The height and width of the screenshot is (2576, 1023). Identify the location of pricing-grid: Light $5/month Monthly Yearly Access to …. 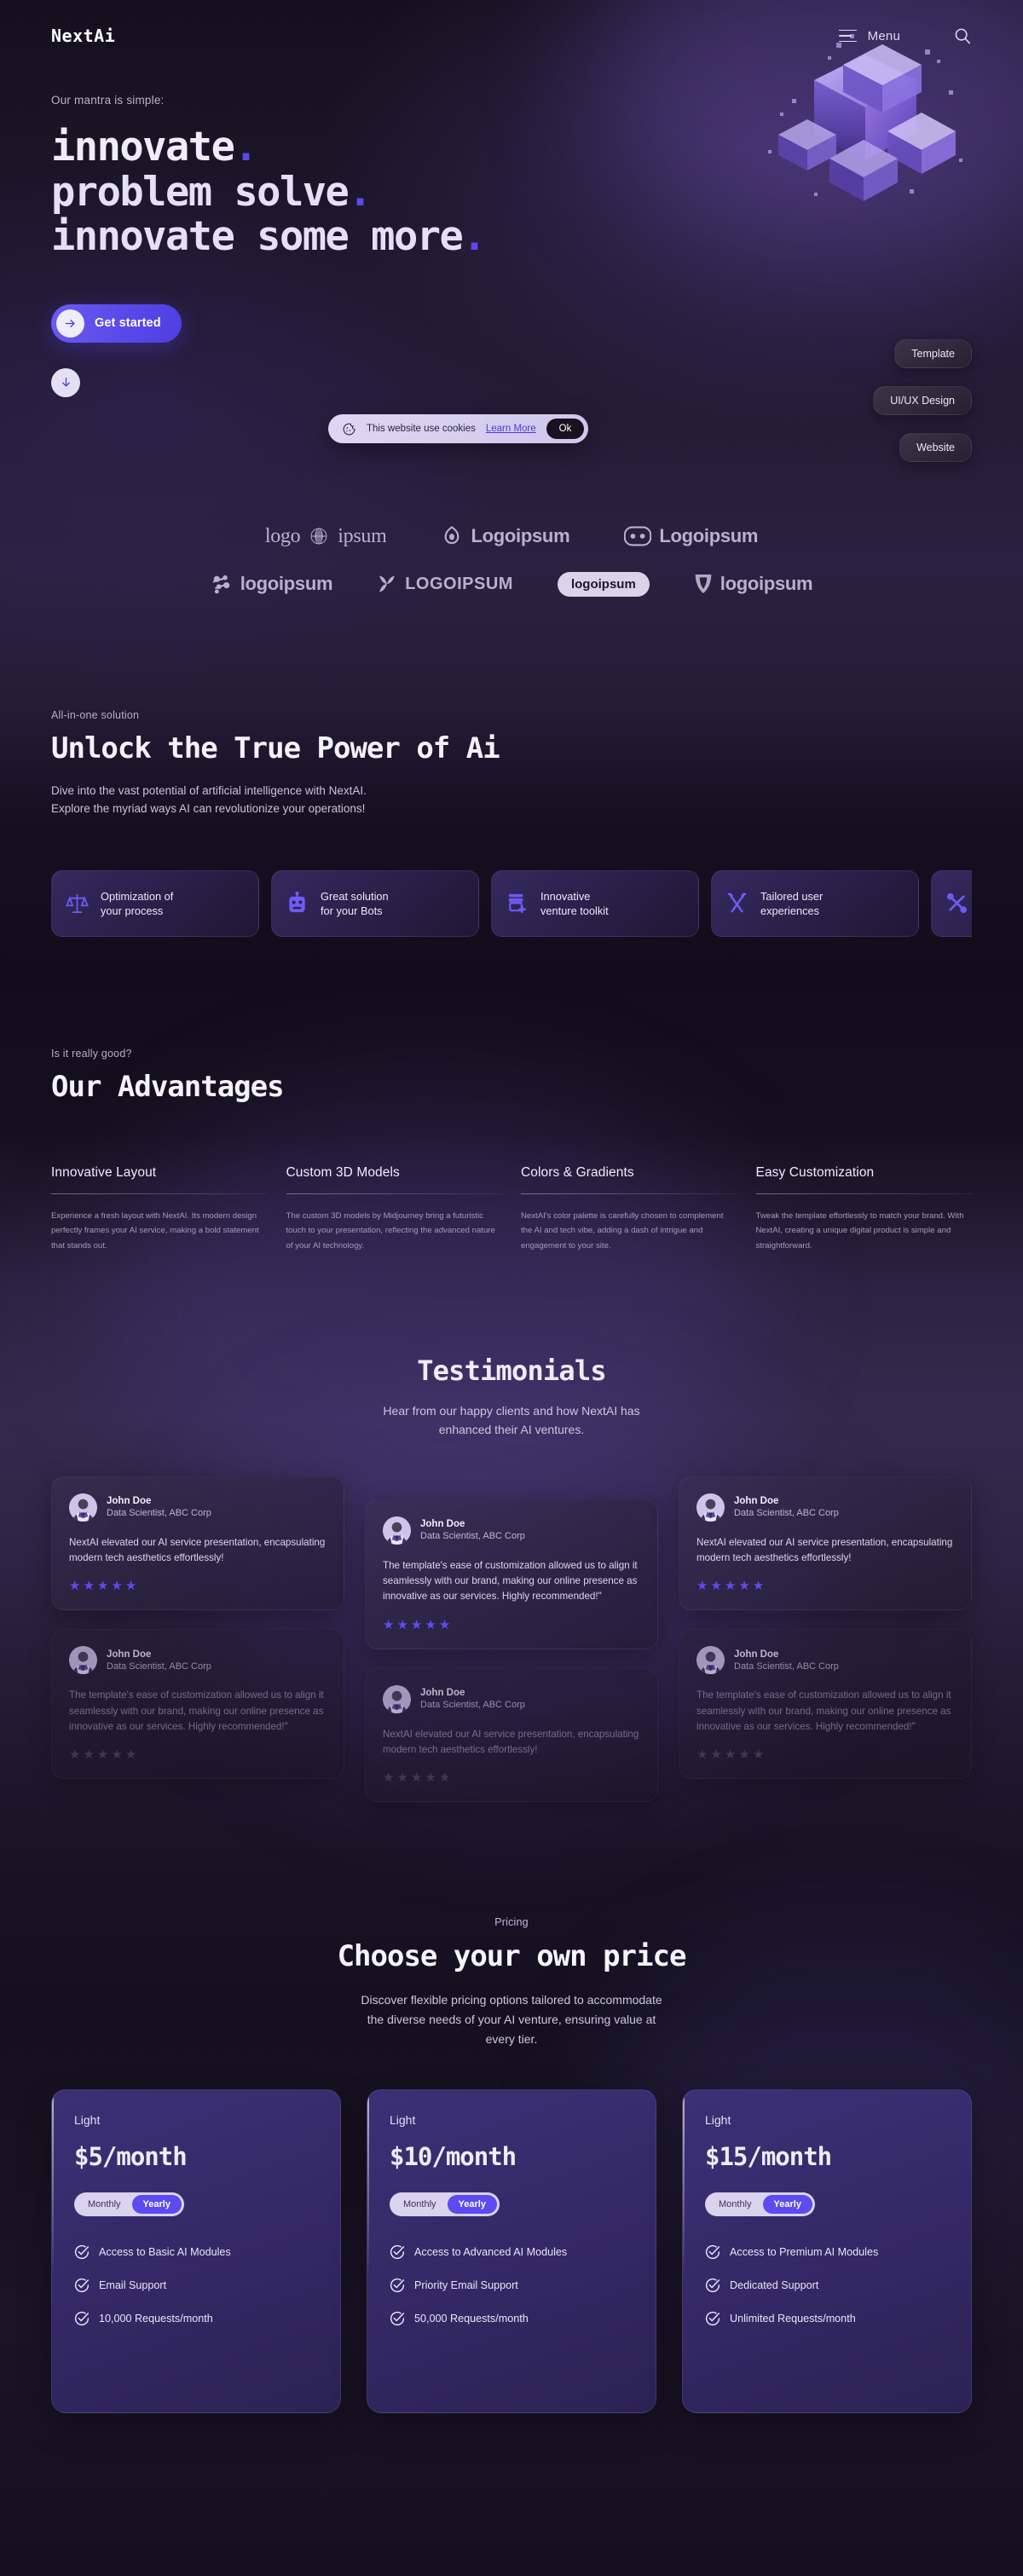
(511, 2251).